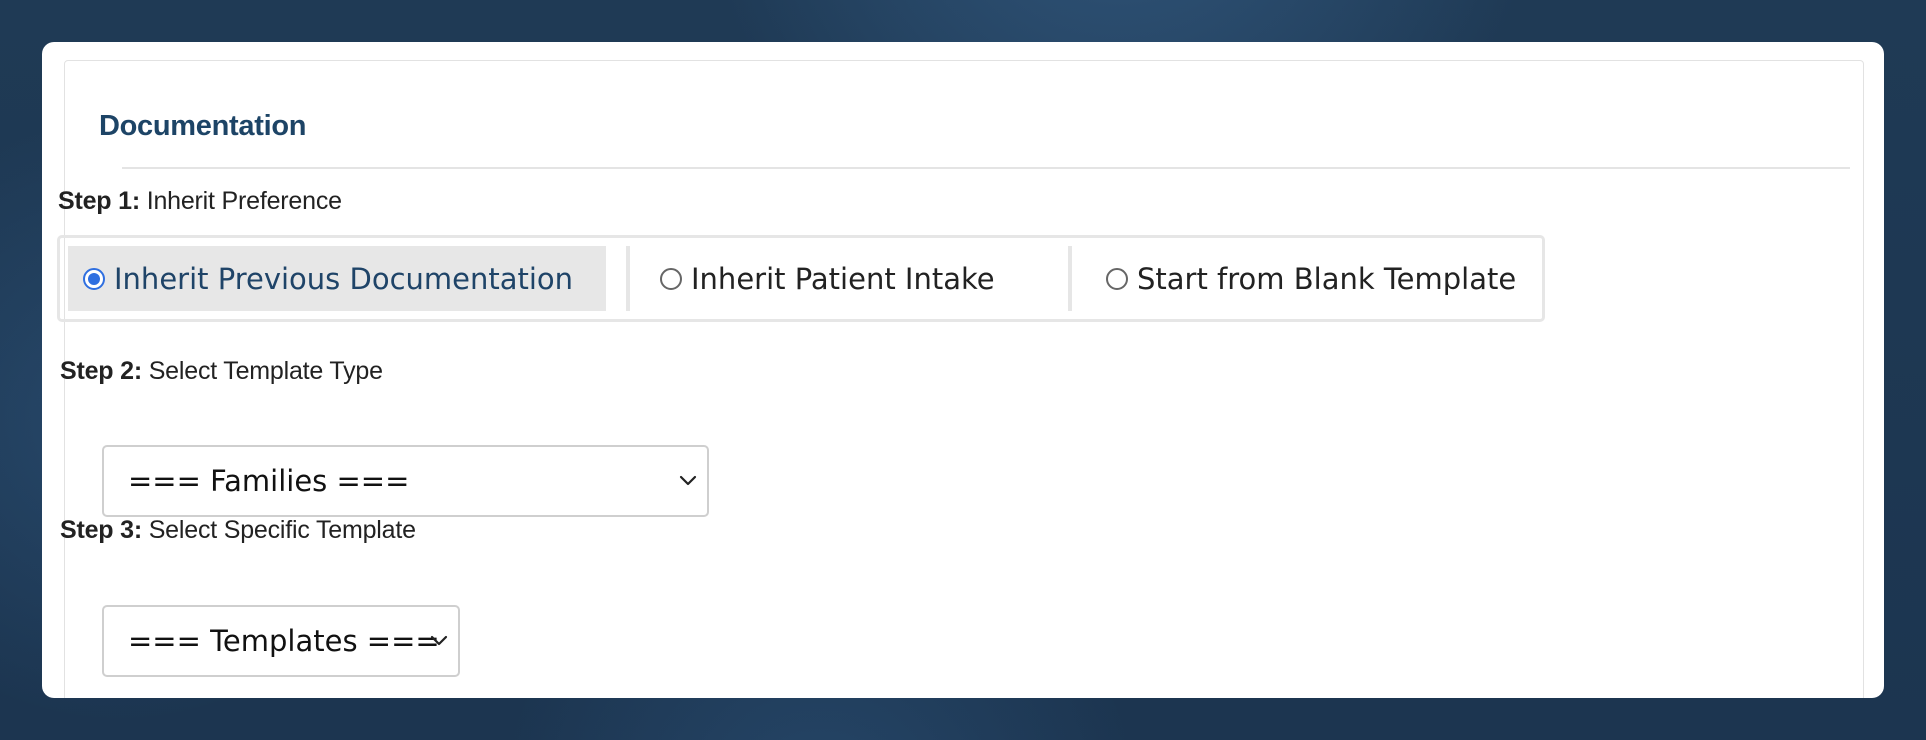  What do you see at coordinates (101, 530) in the screenshot?
I see `step3-prefix: Step 3:` at bounding box center [101, 530].